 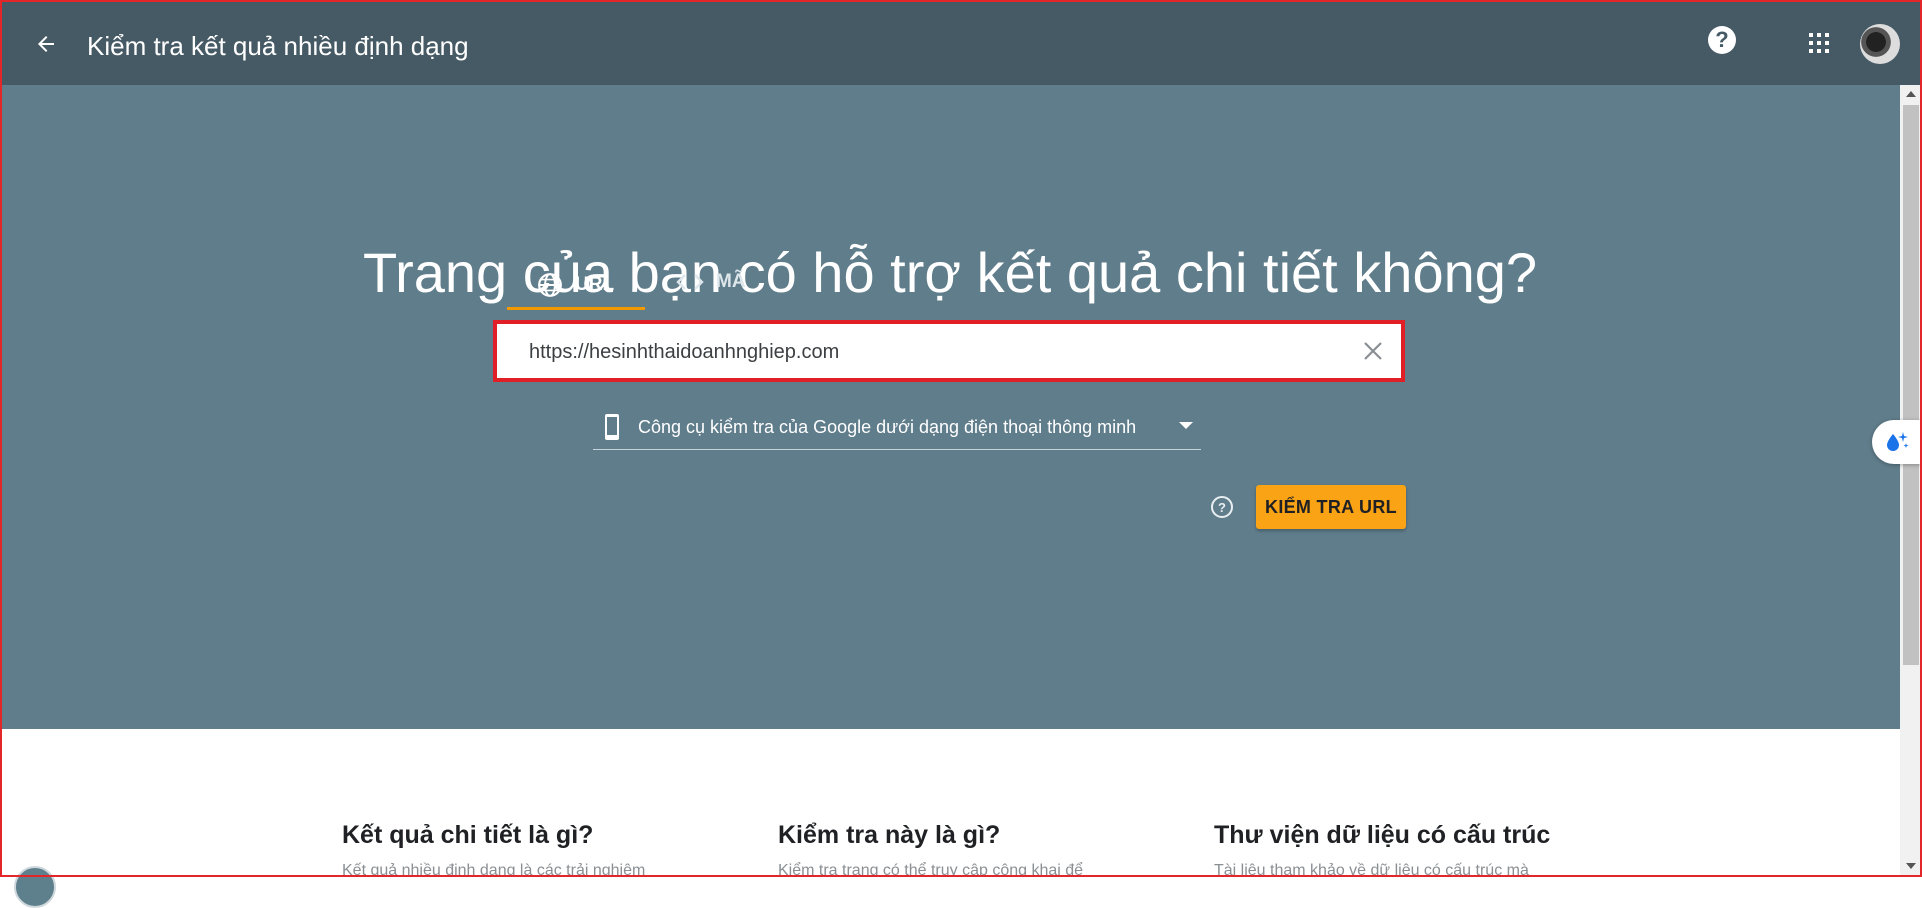 I want to click on chevron-down-icon, so click(x=1186, y=425).